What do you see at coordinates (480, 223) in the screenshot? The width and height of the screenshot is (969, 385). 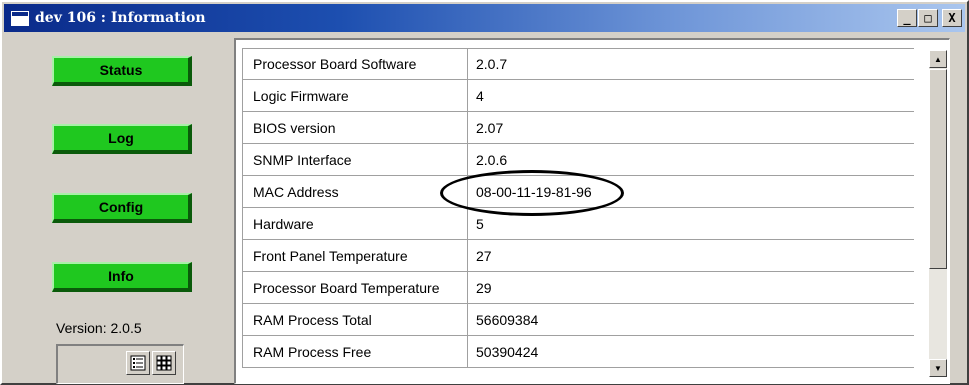 I see `row-value: 5` at bounding box center [480, 223].